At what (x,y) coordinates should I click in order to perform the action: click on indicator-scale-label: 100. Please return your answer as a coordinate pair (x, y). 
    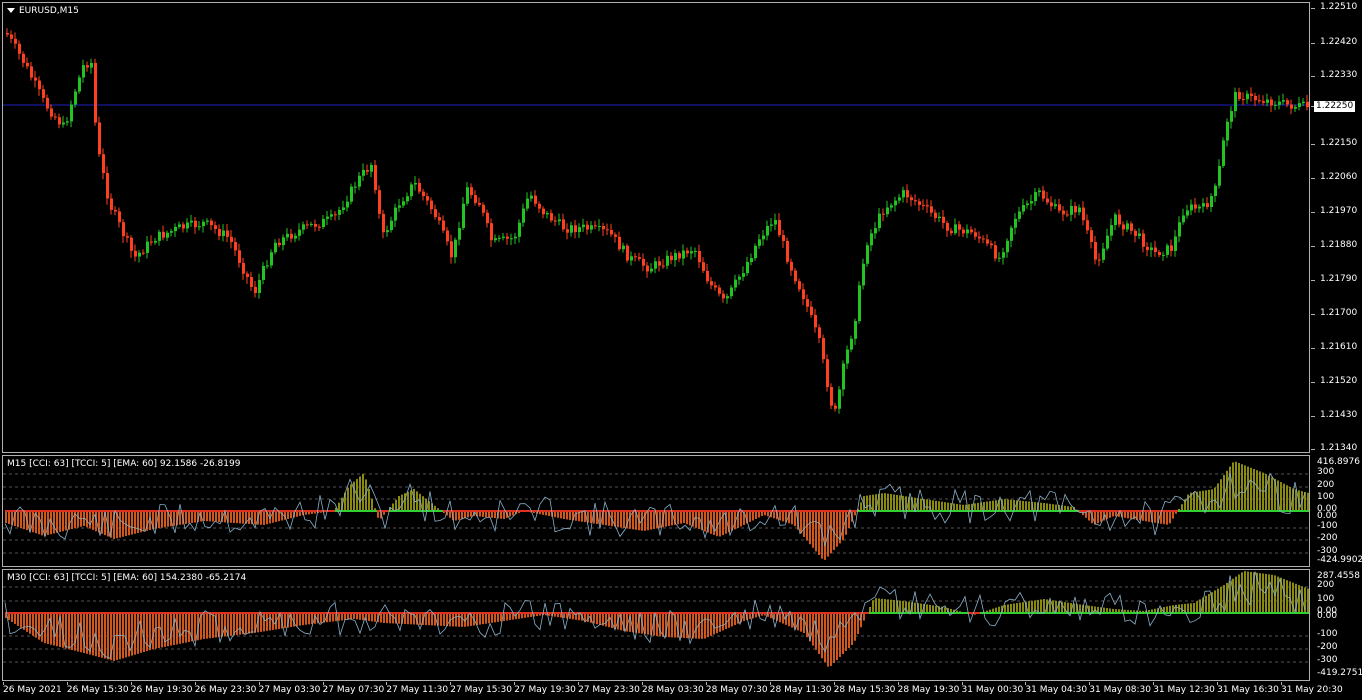
    Looking at the image, I should click on (1326, 497).